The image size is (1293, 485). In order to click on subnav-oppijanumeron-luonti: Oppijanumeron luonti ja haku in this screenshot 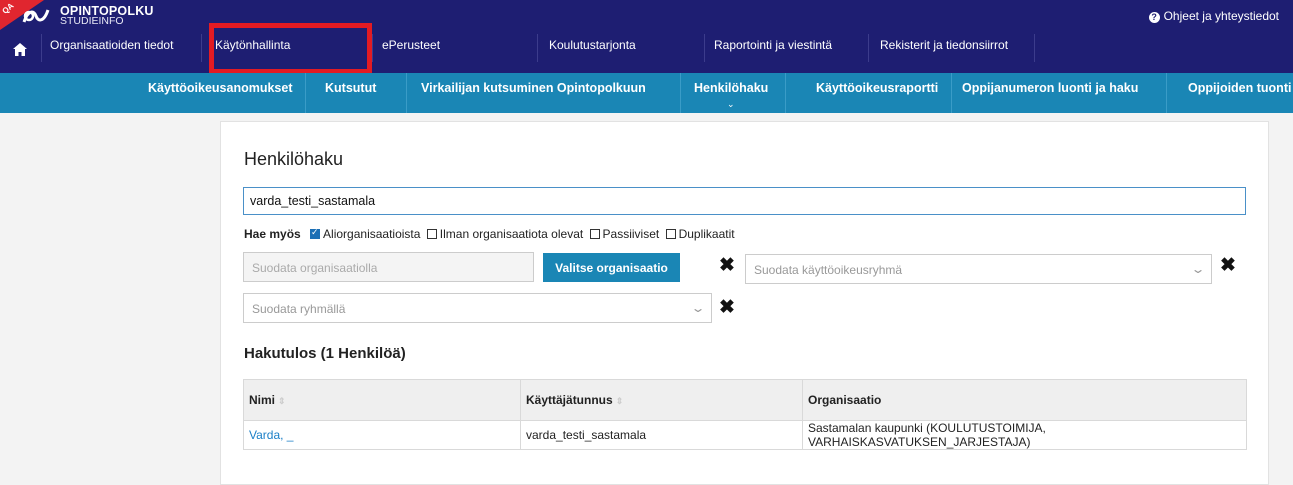, I will do `click(1050, 88)`.